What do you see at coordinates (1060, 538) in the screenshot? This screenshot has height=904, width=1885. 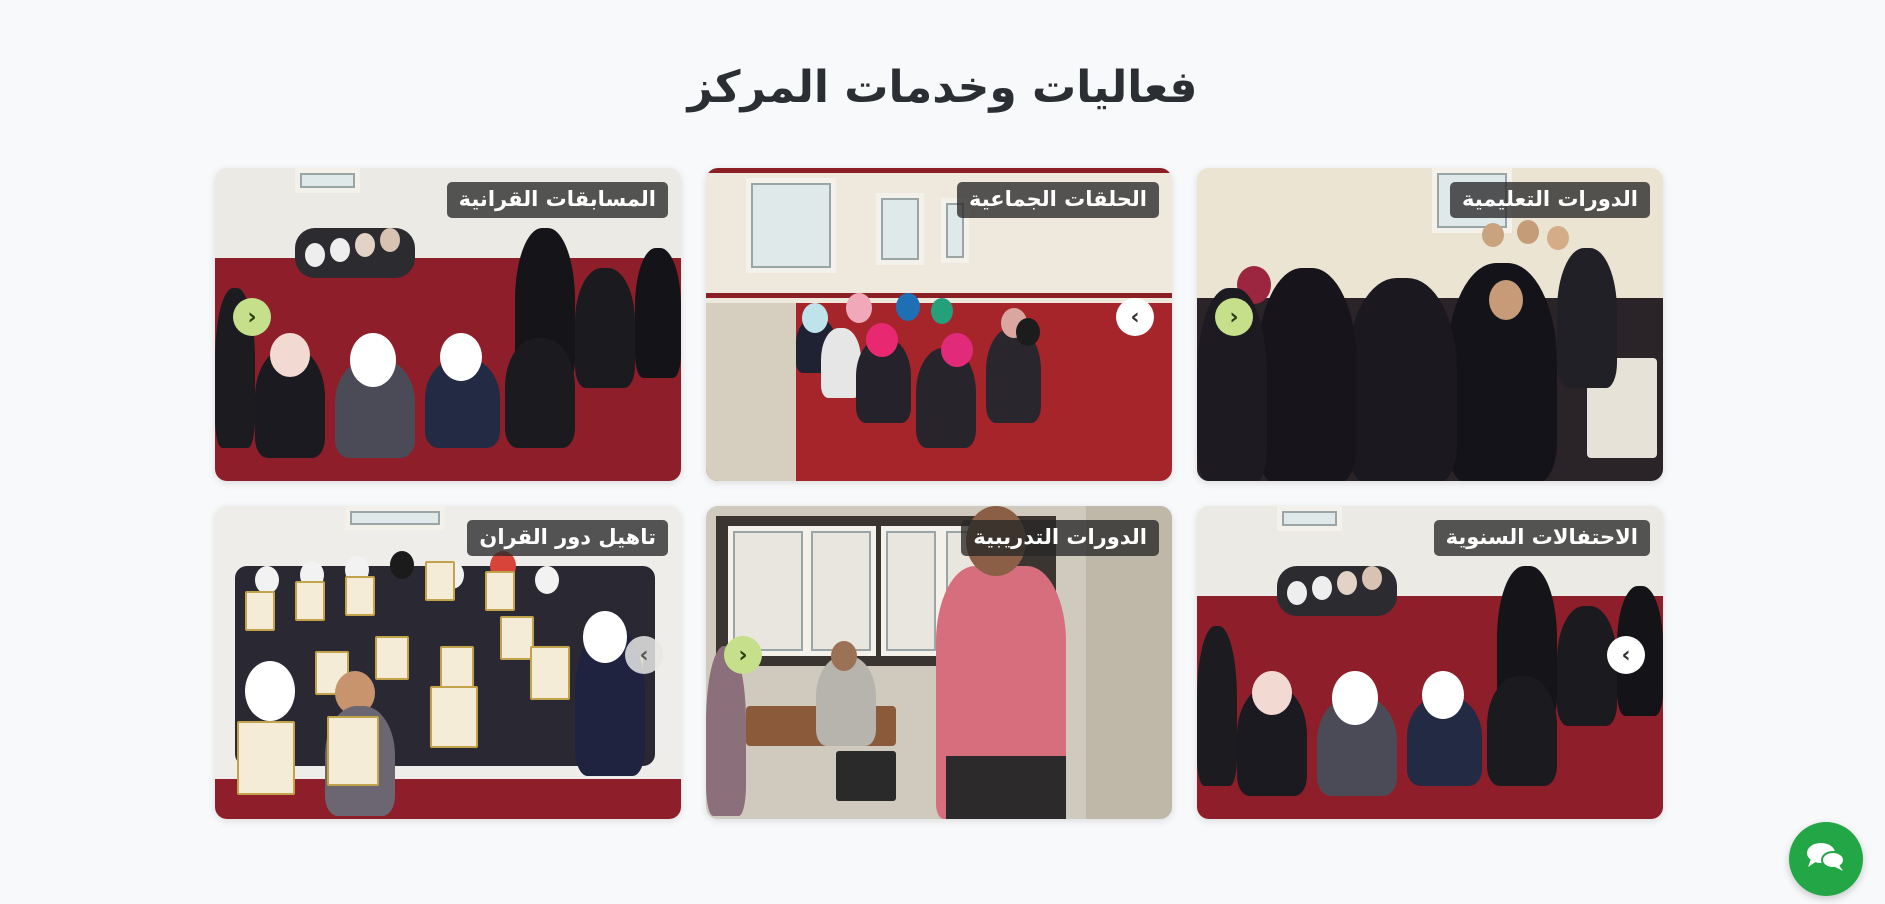 I see `activity-caption: الدورات التدريبية` at bounding box center [1060, 538].